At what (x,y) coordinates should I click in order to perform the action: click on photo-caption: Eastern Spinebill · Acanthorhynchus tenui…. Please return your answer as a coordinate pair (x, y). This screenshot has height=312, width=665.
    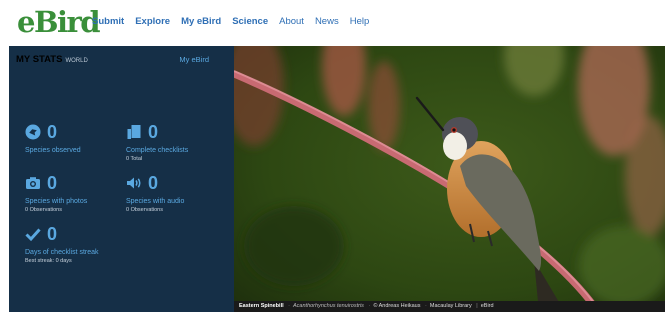
    Looking at the image, I should click on (449, 306).